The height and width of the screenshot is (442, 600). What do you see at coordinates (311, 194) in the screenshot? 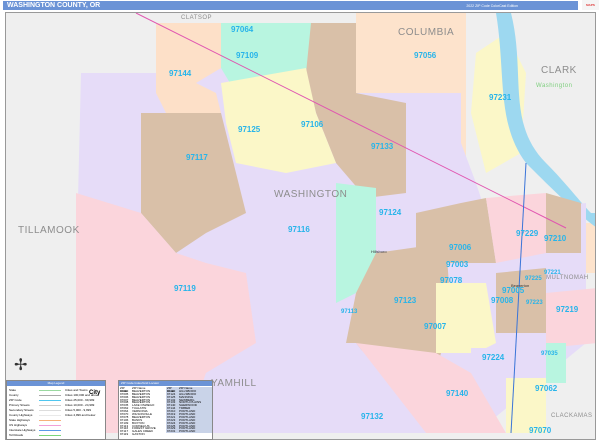
I see `county-label-washington: WASHINGTON` at bounding box center [311, 194].